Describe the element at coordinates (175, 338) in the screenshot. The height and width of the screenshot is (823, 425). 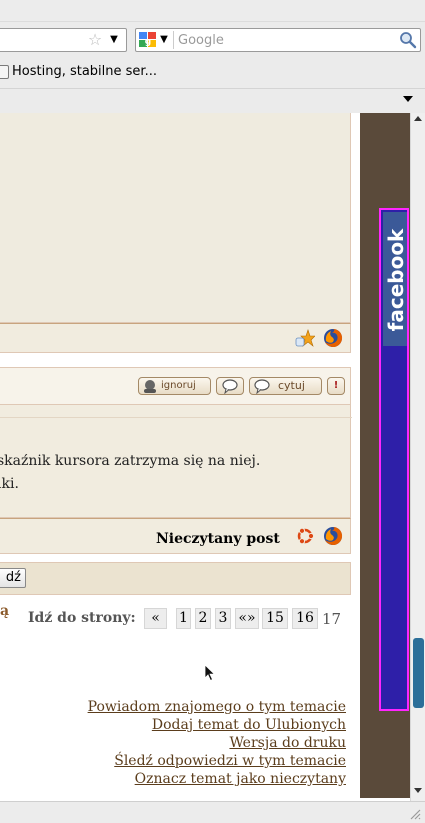
I see `post-footer` at that location.